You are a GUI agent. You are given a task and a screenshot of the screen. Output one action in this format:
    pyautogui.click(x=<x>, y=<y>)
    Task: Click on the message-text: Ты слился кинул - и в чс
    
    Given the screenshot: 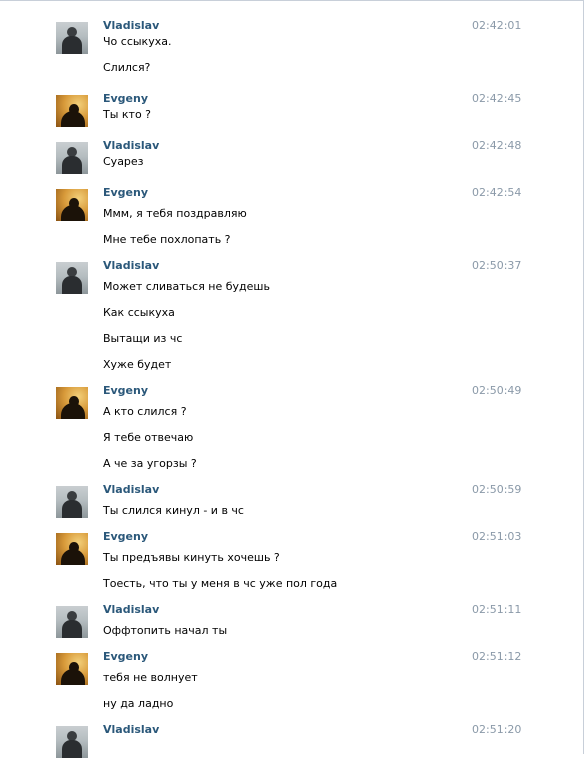 What is the action you would take?
    pyautogui.click(x=173, y=510)
    